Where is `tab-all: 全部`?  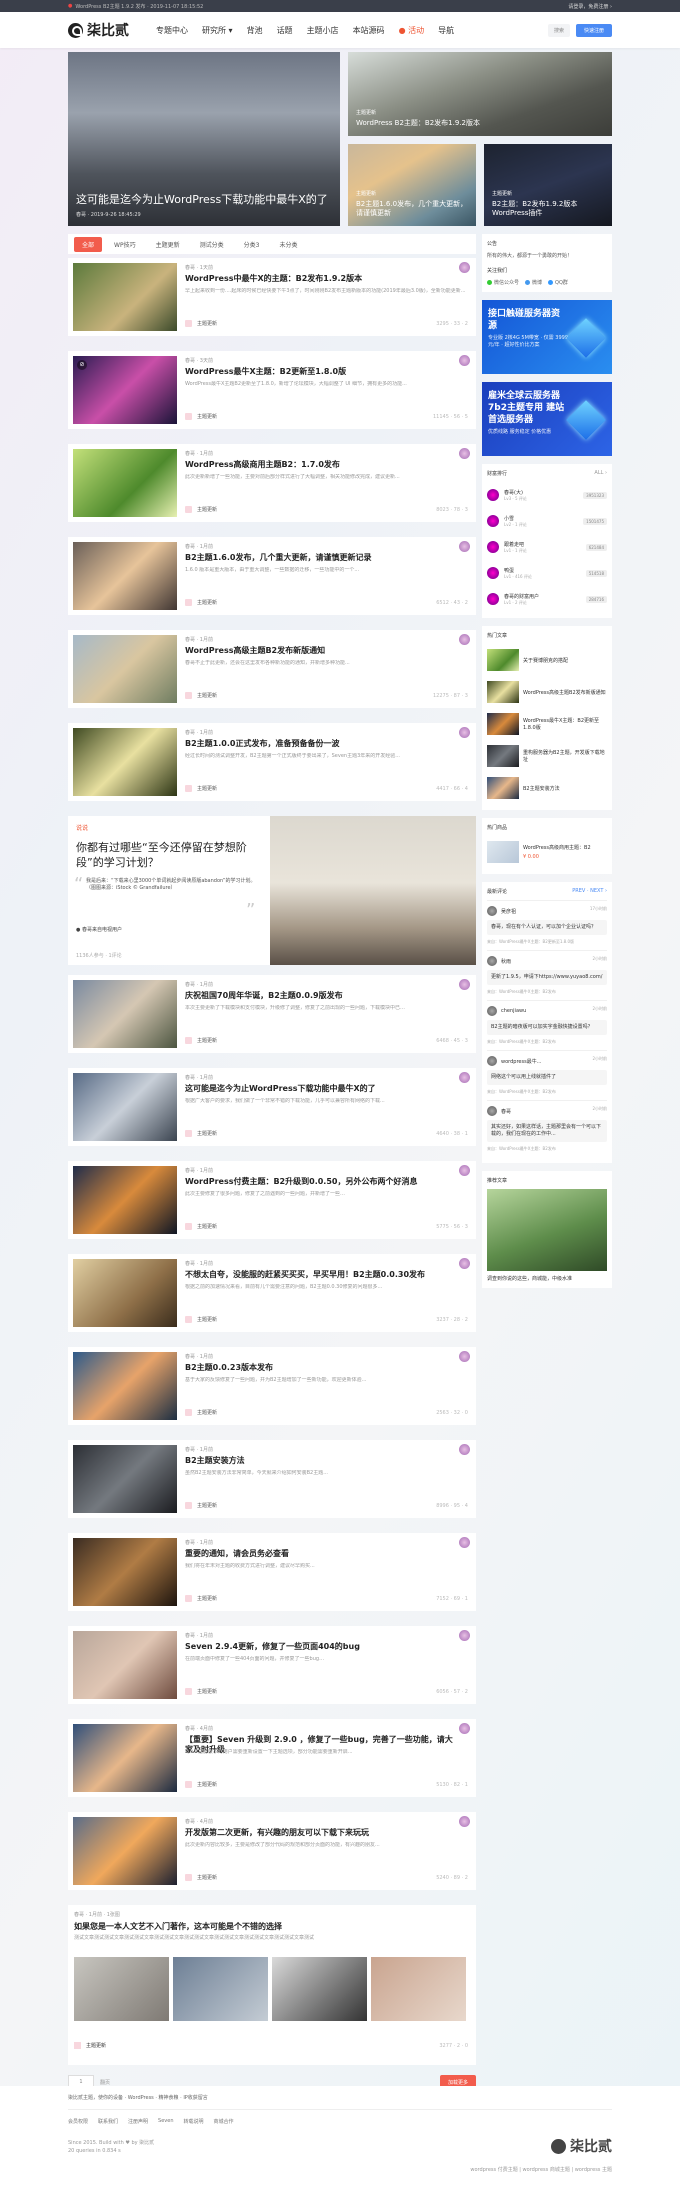 tab-all: 全部 is located at coordinates (88, 244).